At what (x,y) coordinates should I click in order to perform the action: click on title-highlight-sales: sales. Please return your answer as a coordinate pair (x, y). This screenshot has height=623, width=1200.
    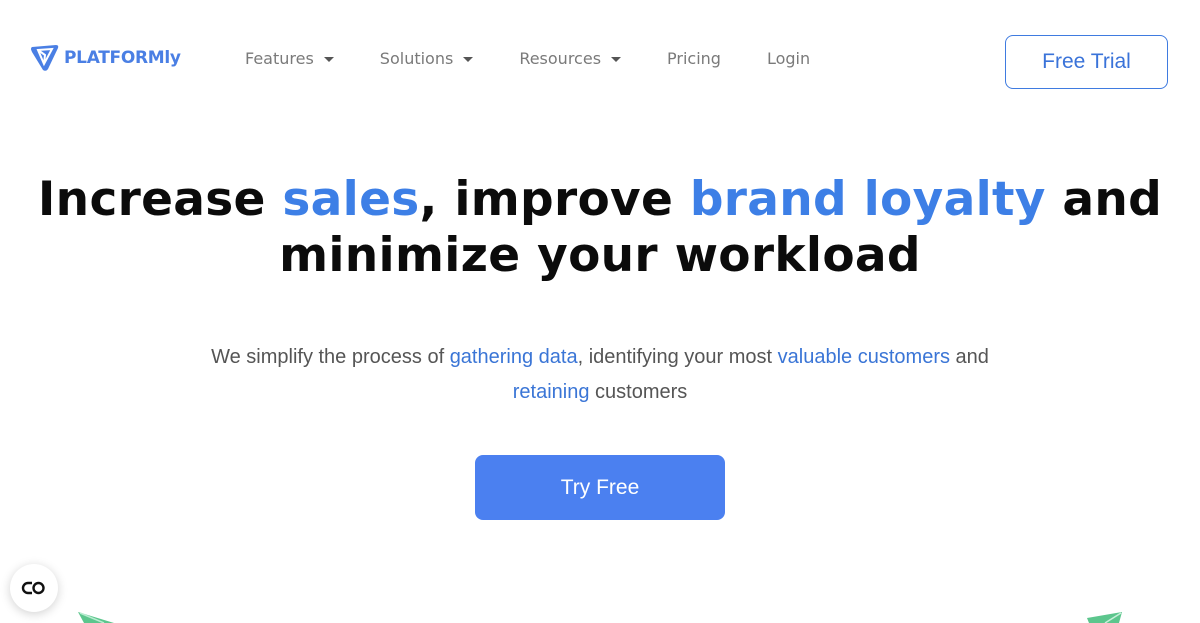
    Looking at the image, I should click on (351, 199).